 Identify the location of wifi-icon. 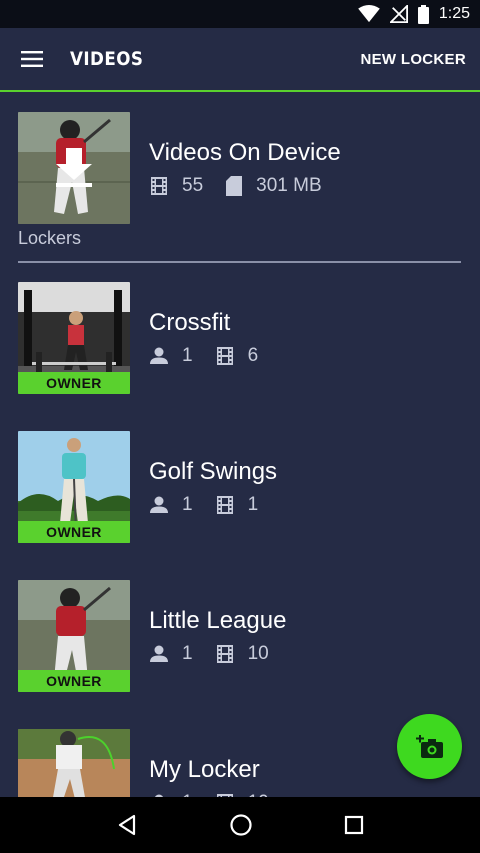
(369, 14).